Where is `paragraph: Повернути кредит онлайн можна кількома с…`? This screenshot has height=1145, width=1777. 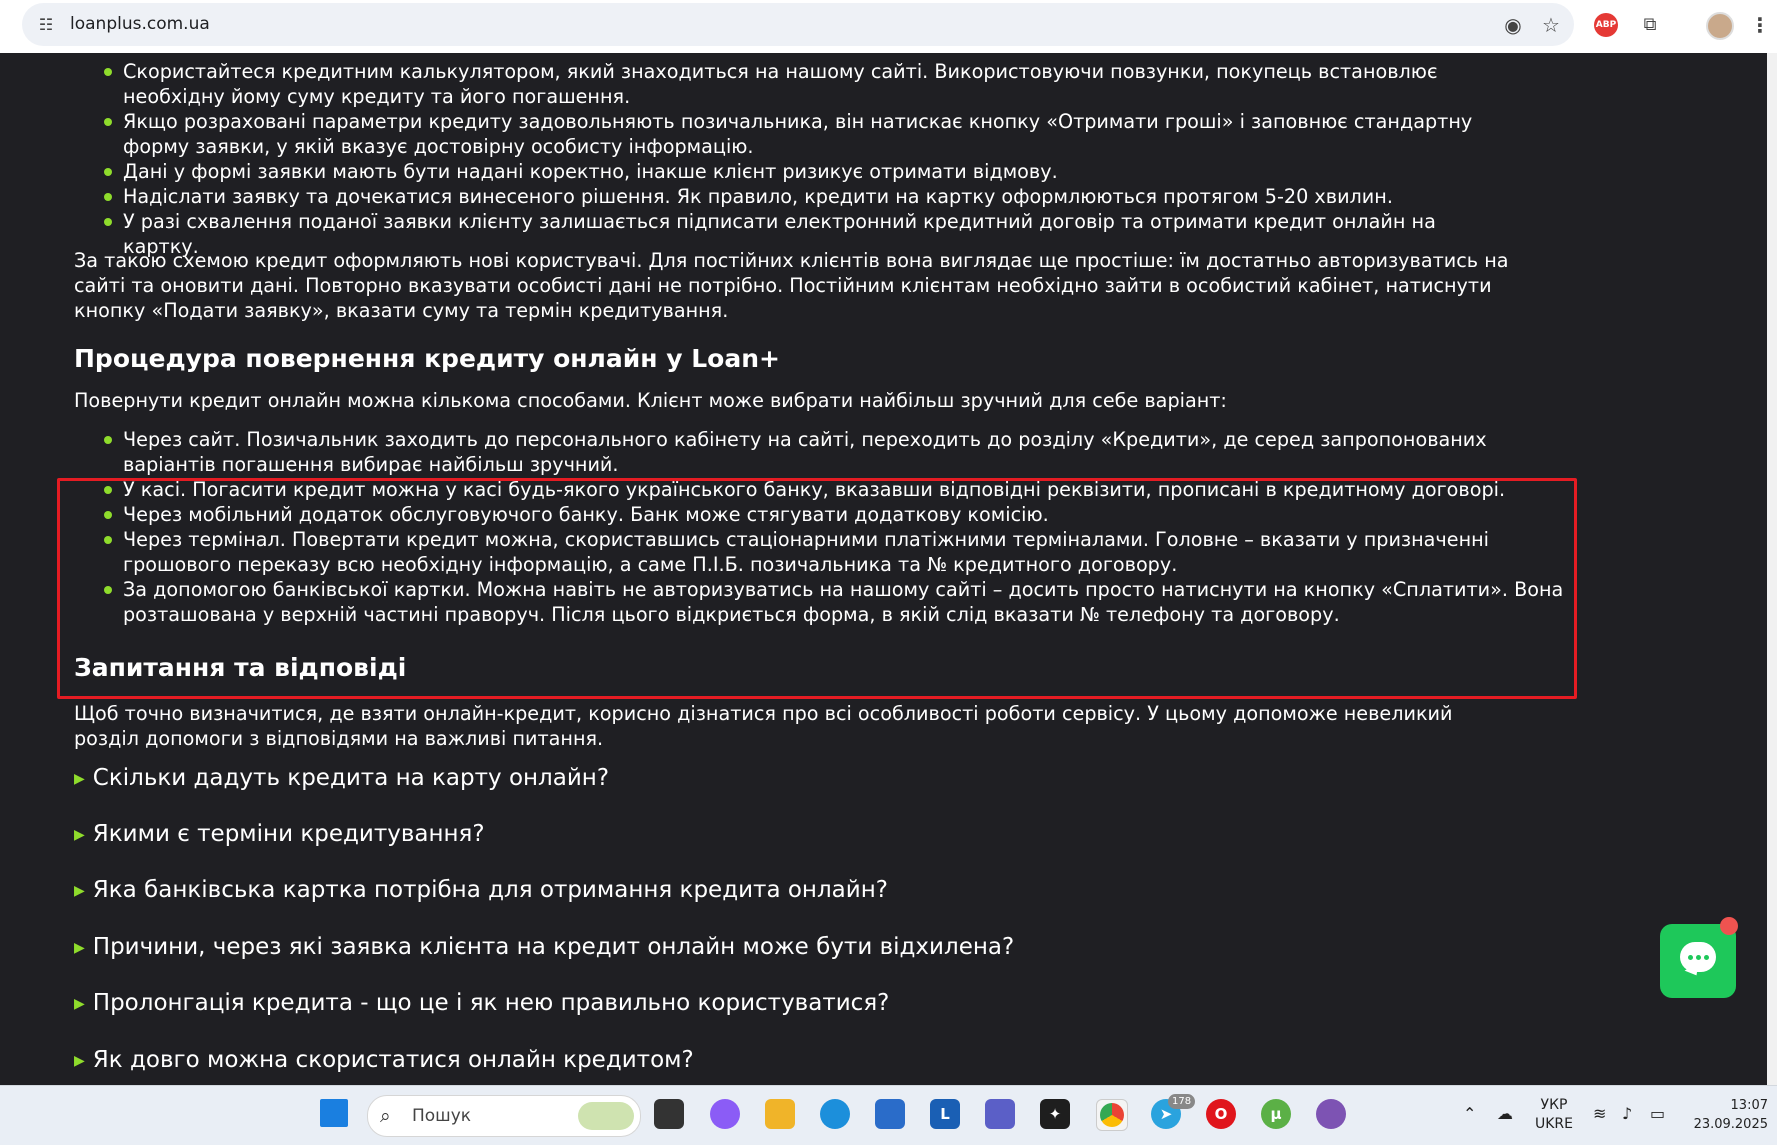 paragraph: Повернути кредит онлайн можна кількома с… is located at coordinates (650, 400).